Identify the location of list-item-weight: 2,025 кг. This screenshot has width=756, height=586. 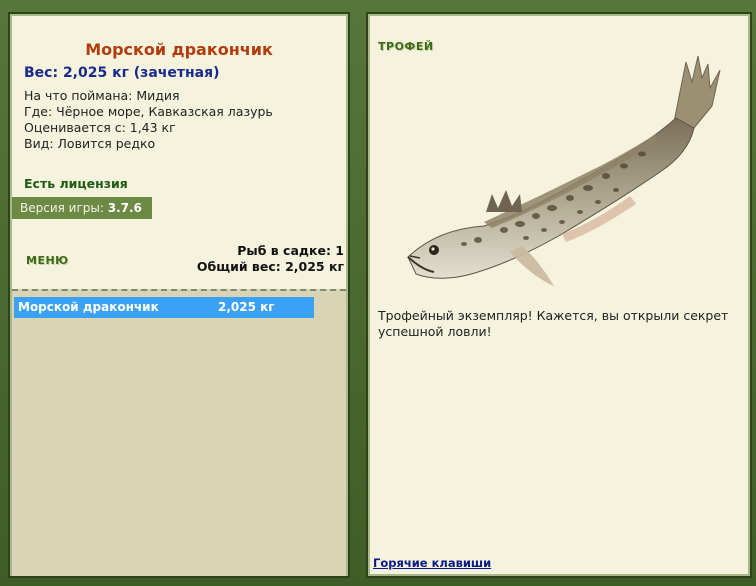
(246, 307).